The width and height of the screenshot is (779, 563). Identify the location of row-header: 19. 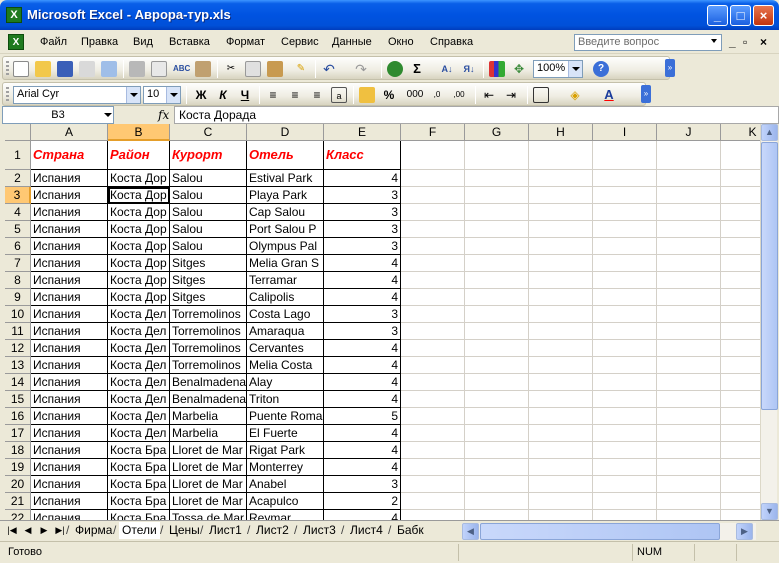
(18, 467).